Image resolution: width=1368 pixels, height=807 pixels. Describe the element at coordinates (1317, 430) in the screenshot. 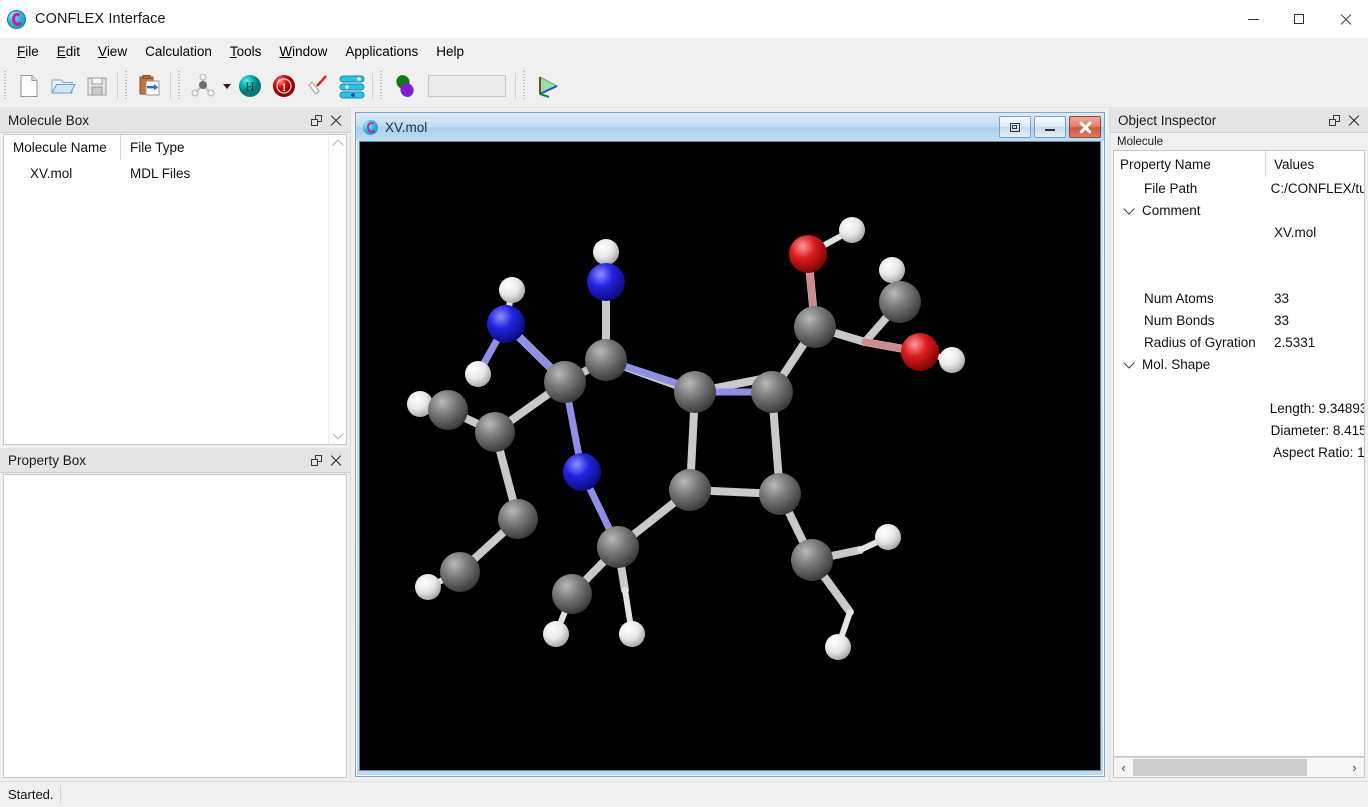

I see `property-value-diameter: Diameter: 8.415` at that location.